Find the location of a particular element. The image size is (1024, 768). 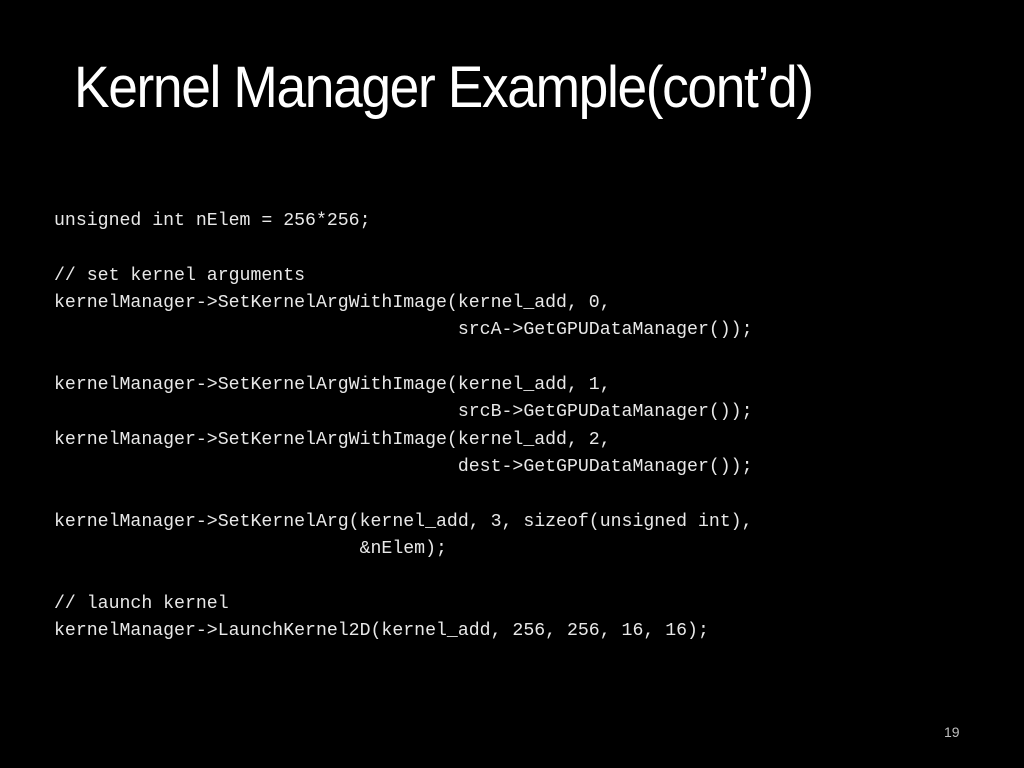

code-line: dest->GetGPUDataManager()); is located at coordinates (403, 467).